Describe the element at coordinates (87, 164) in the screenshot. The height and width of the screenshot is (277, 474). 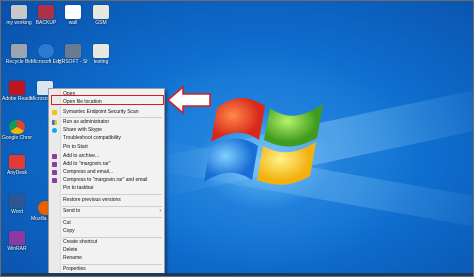
I see `menu-item-label: Add to "margovin.rar"` at that location.